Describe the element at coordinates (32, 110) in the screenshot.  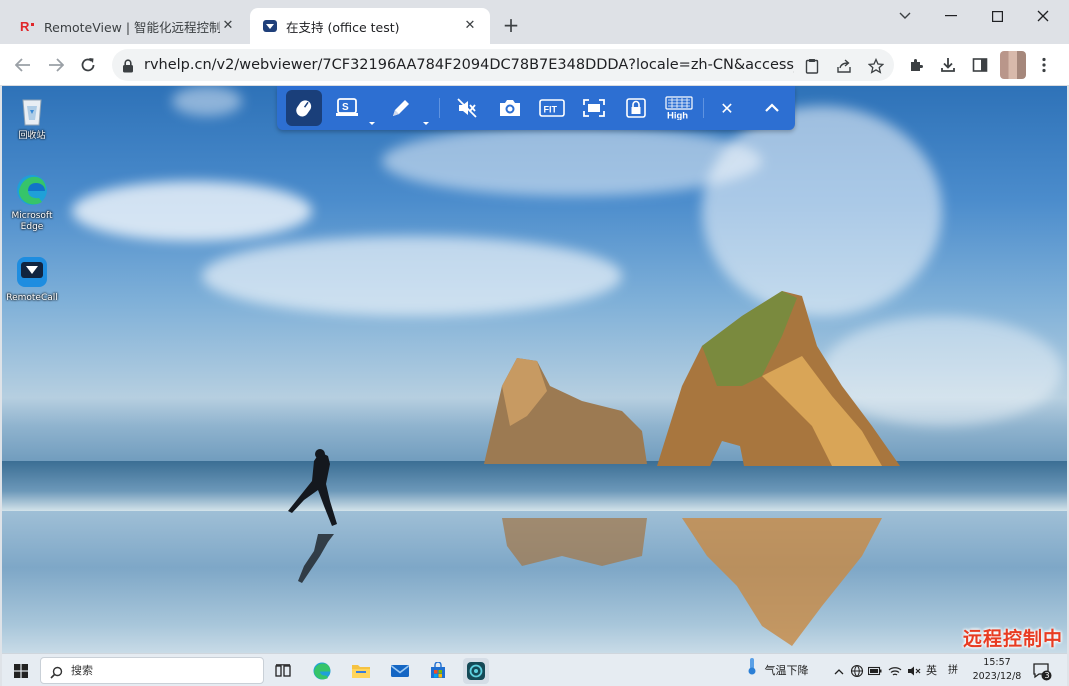
I see `recycle-bin-icon` at that location.